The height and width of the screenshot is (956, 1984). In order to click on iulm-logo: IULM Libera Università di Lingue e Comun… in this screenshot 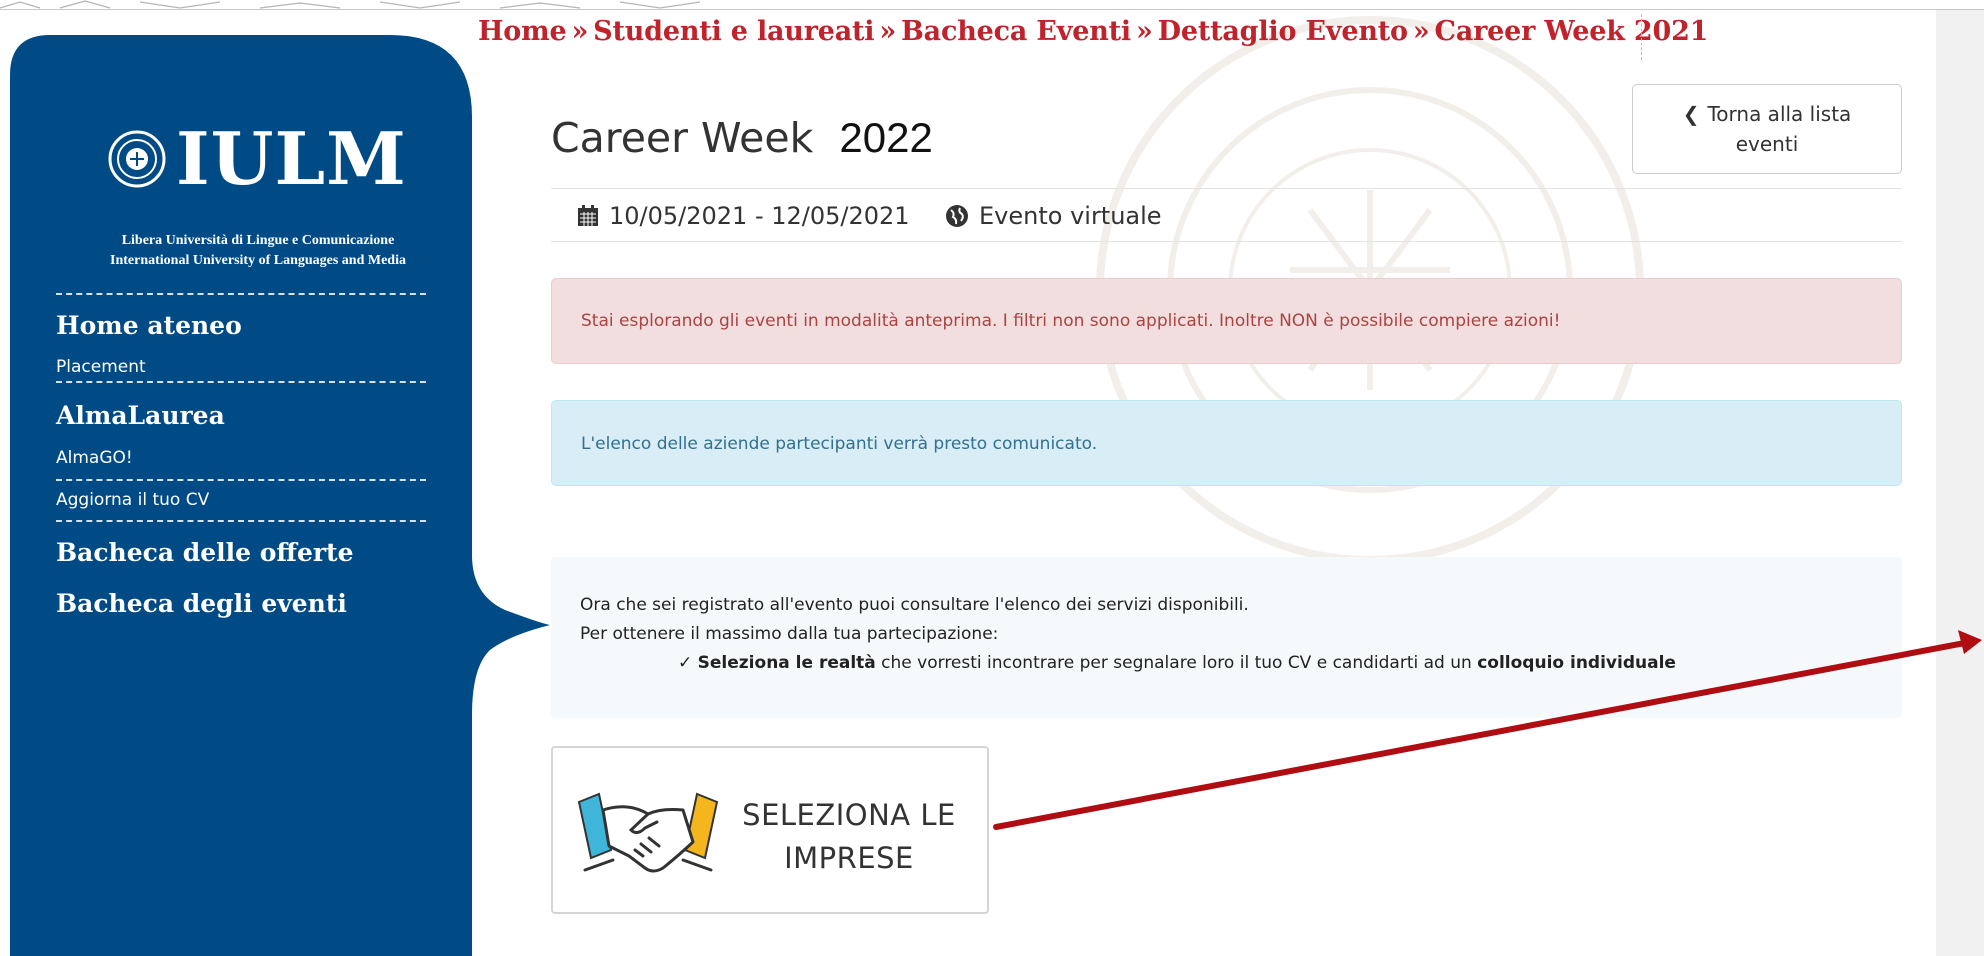, I will do `click(258, 198)`.